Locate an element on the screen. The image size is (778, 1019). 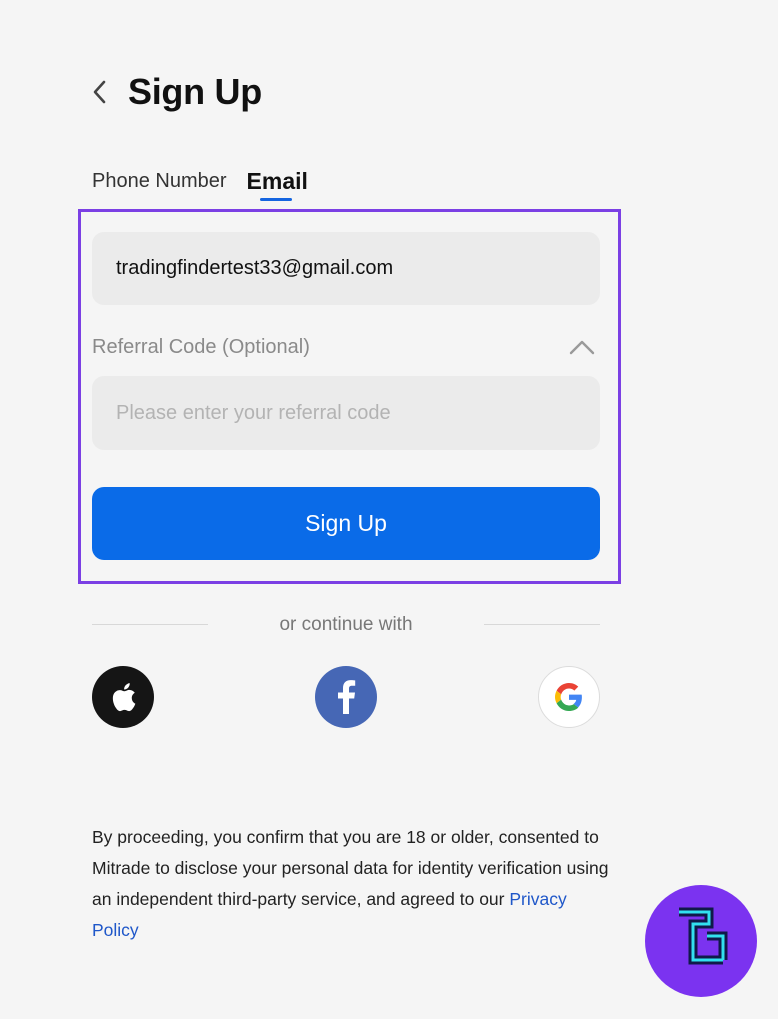
email-field is located at coordinates (346, 268).